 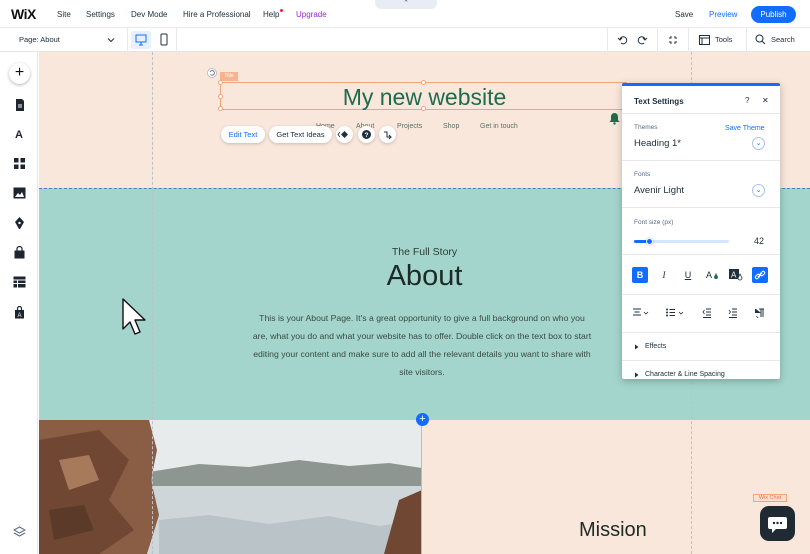 What do you see at coordinates (659, 101) in the screenshot?
I see `panel-title: Text Settings` at bounding box center [659, 101].